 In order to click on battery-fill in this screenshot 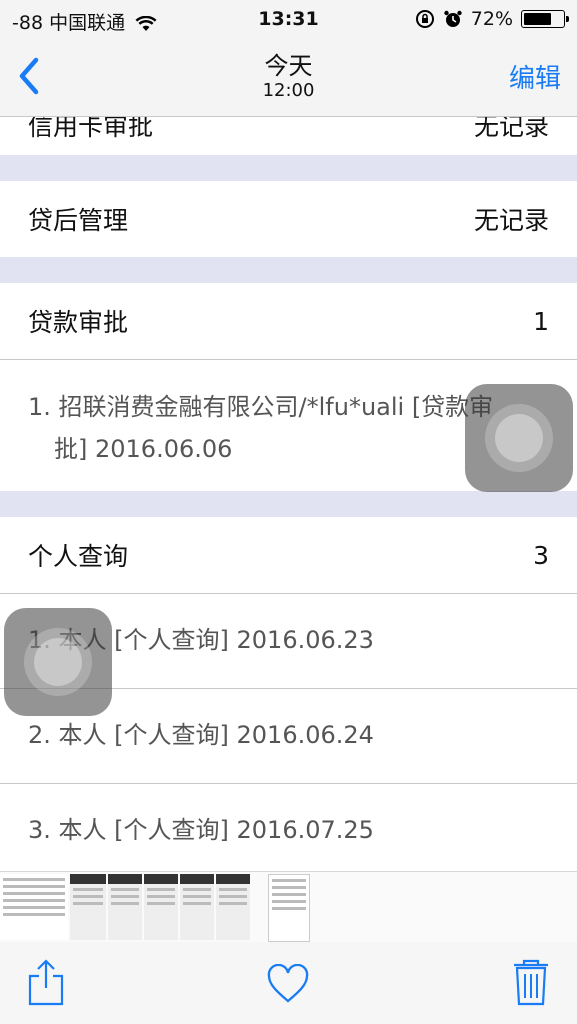, I will do `click(537, 19)`.